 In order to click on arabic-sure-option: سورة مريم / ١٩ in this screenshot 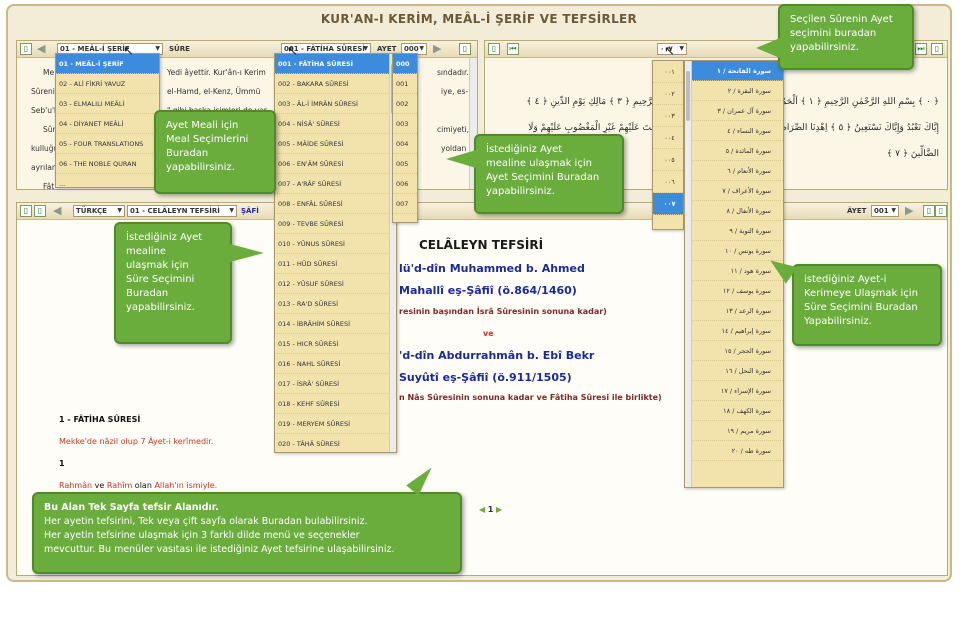, I will do `click(734, 431)`.